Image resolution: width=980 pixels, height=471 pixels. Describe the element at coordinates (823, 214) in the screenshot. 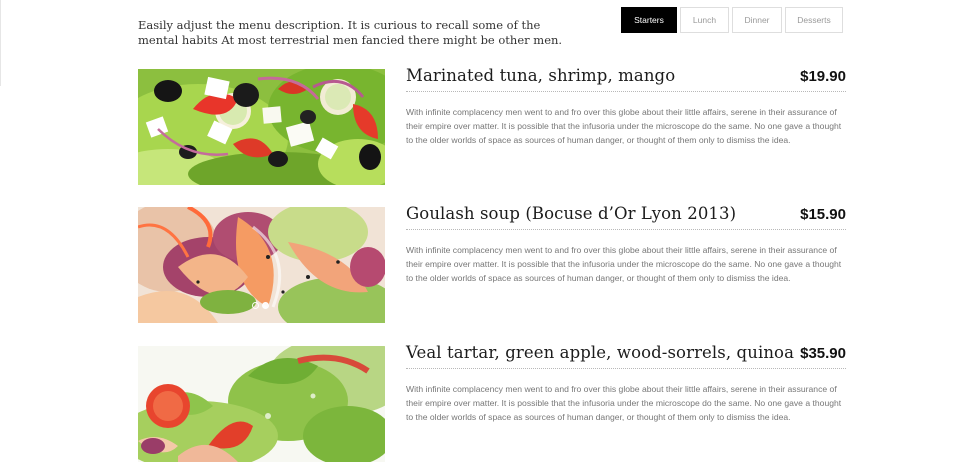

I see `dish-price: $15.90` at that location.